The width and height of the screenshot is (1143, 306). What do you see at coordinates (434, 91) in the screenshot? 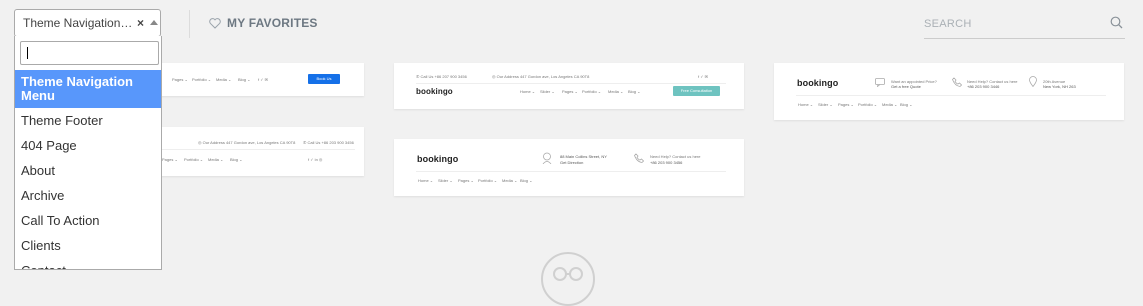
I see `card3-logo: bookingo` at bounding box center [434, 91].